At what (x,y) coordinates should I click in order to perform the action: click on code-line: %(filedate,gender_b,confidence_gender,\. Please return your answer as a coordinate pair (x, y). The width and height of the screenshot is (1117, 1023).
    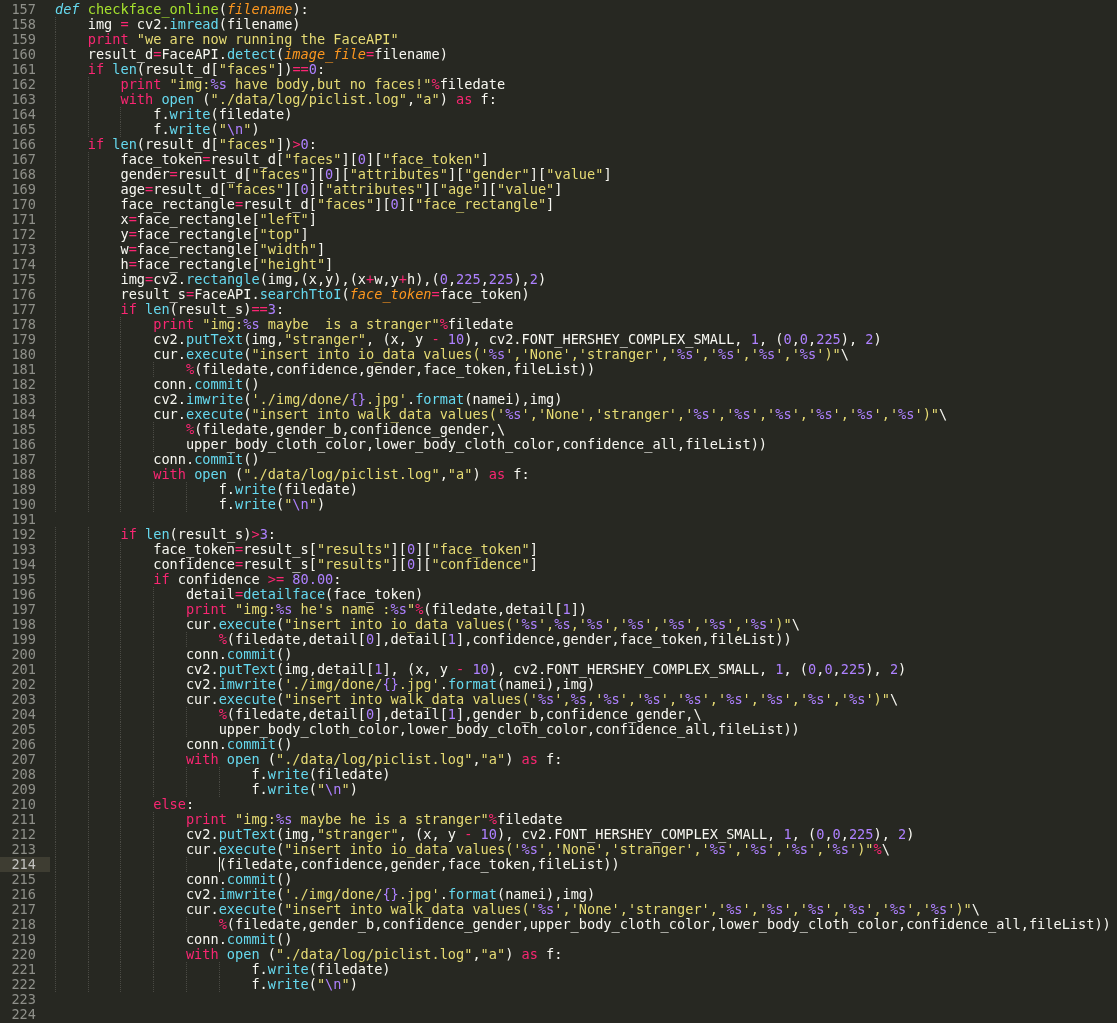
    Looking at the image, I should click on (280, 429).